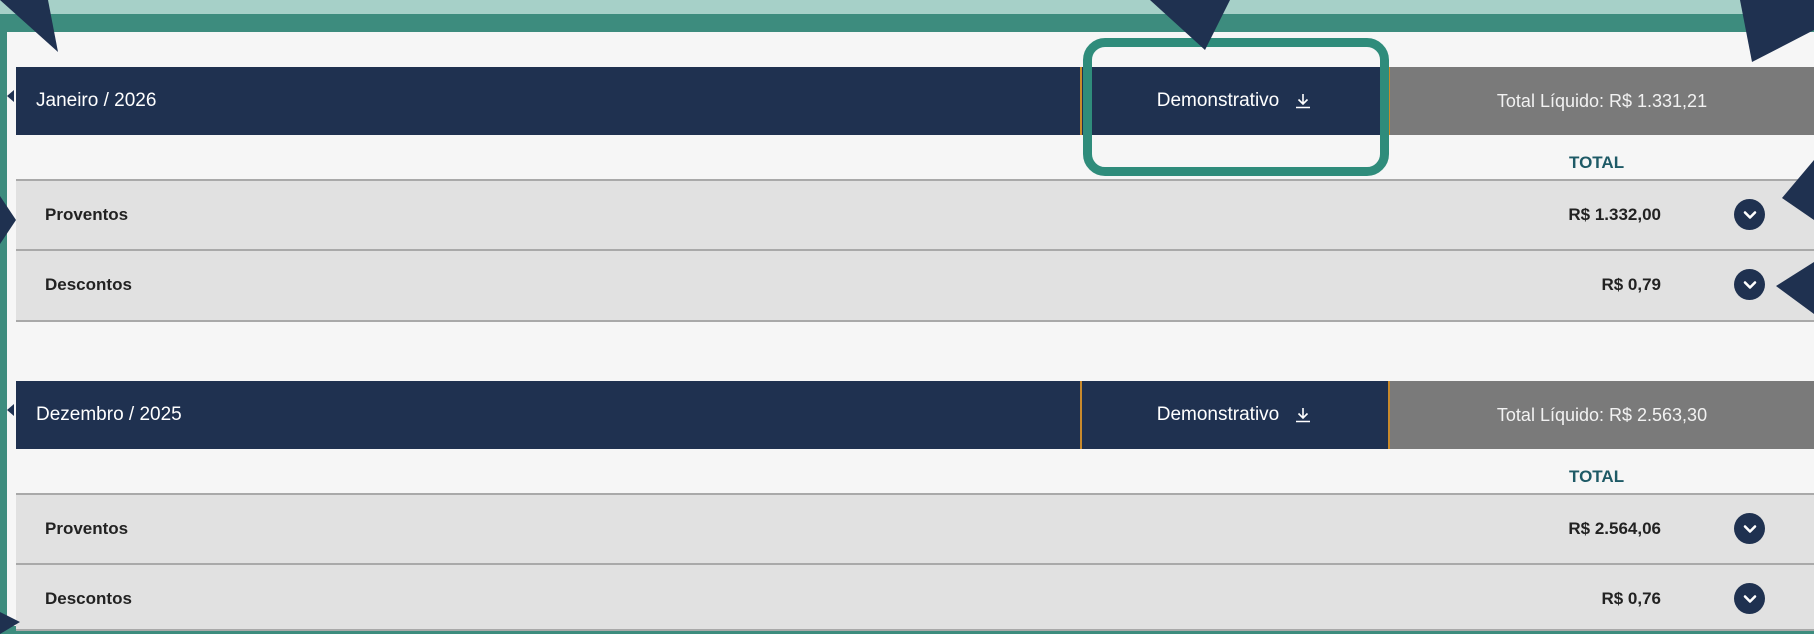  Describe the element at coordinates (915, 528) in the screenshot. I see `row-proventos: Proventos R$ 2.564,06` at that location.